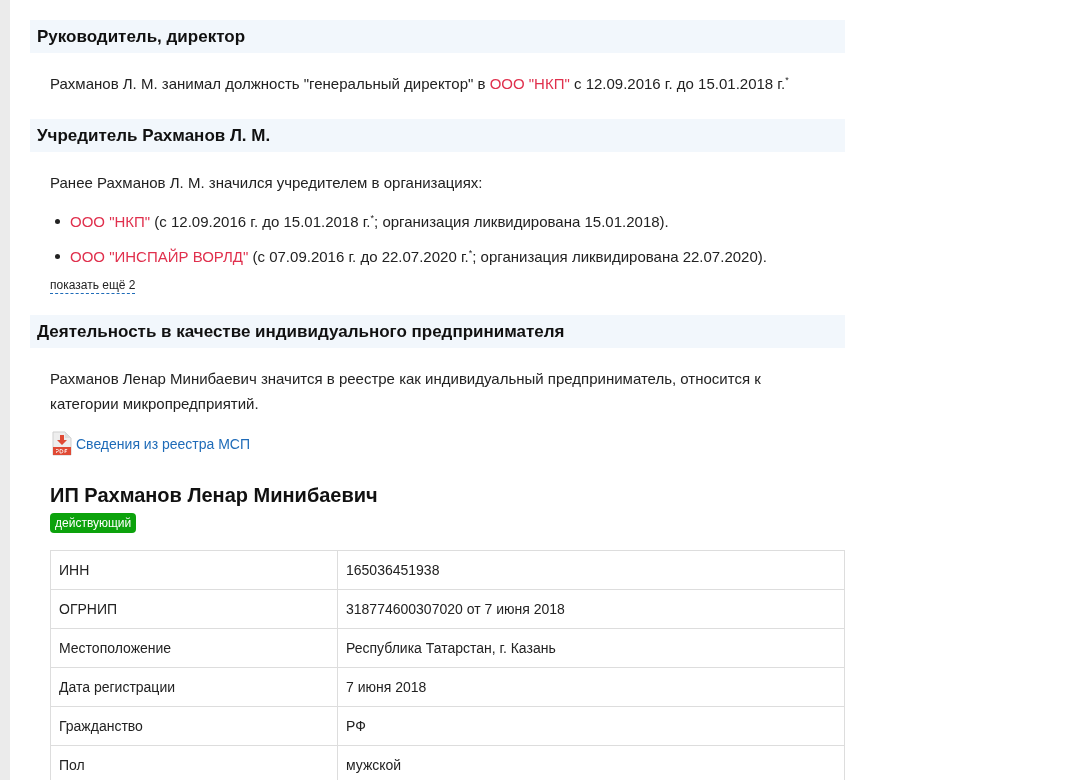  I want to click on paragraph-text: Рахманов Ленар Минибаевич значится в реестре как индивидуальный предприниматель, относится к категории микропредприятий., so click(406, 391).